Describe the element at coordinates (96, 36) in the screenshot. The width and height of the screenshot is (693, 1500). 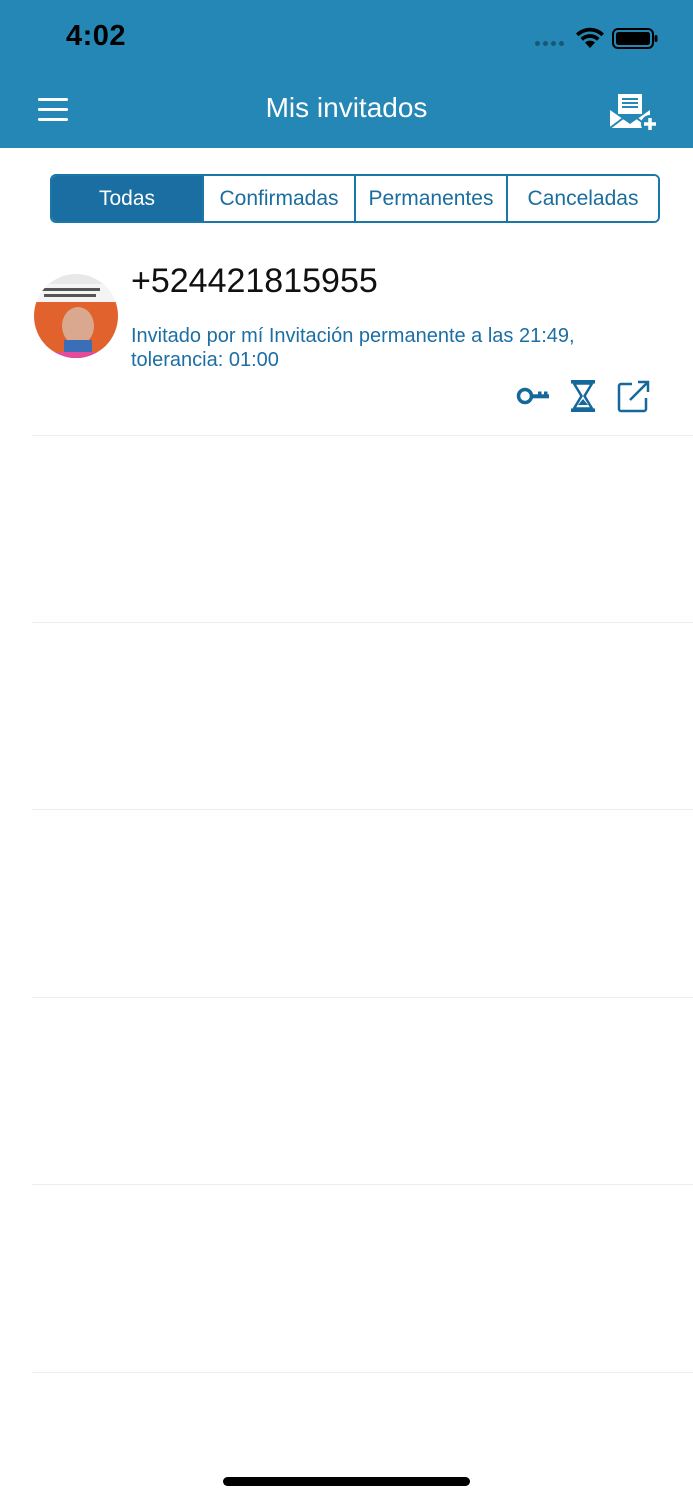
I see `status-time: 4:02` at that location.